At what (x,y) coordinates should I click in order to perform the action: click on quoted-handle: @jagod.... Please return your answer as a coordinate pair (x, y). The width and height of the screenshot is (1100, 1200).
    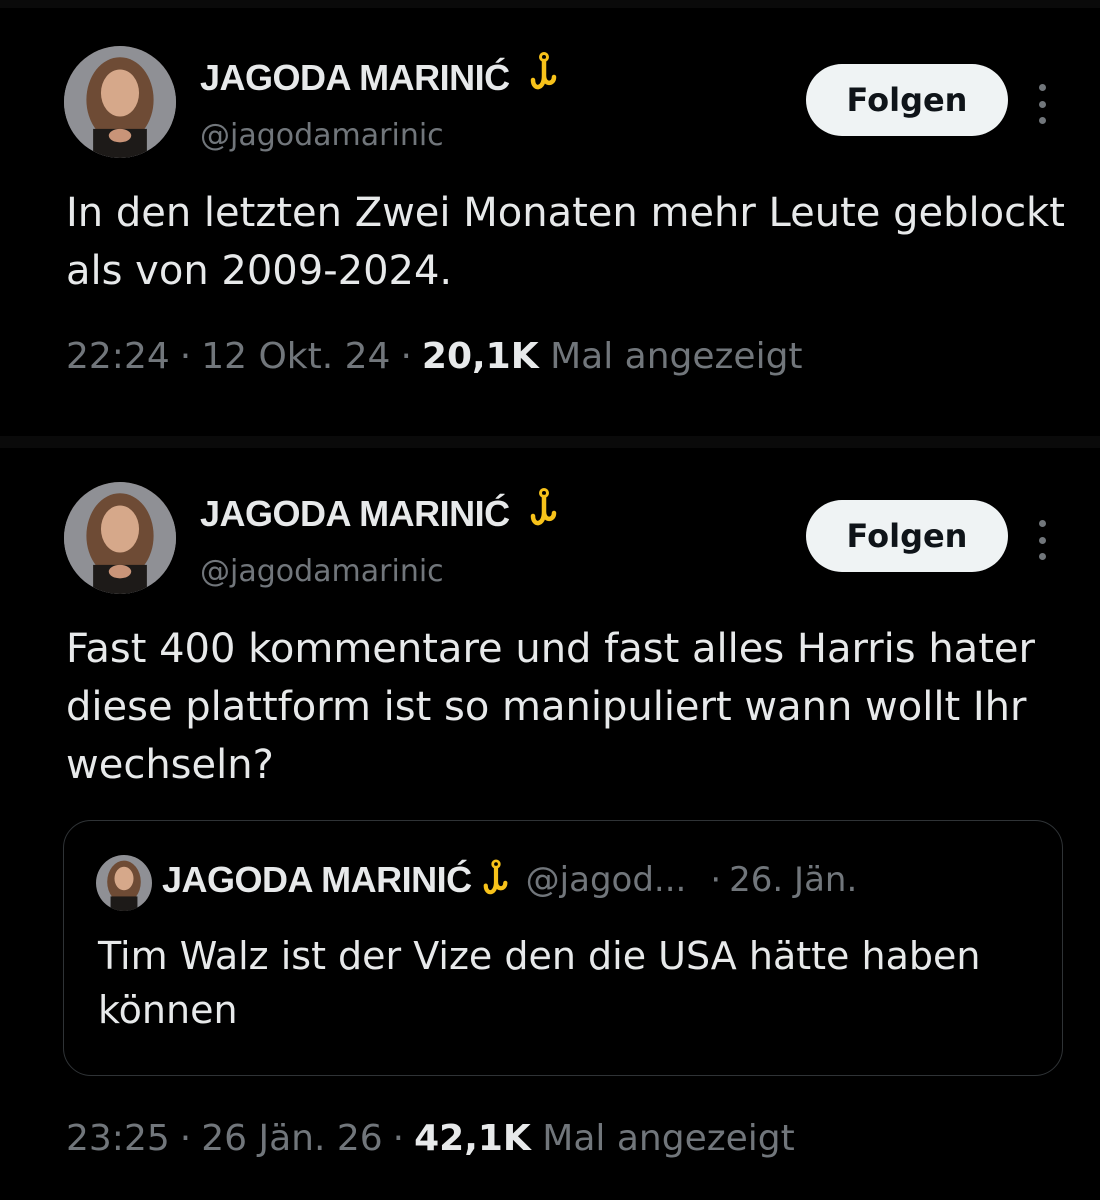
    Looking at the image, I should click on (606, 880).